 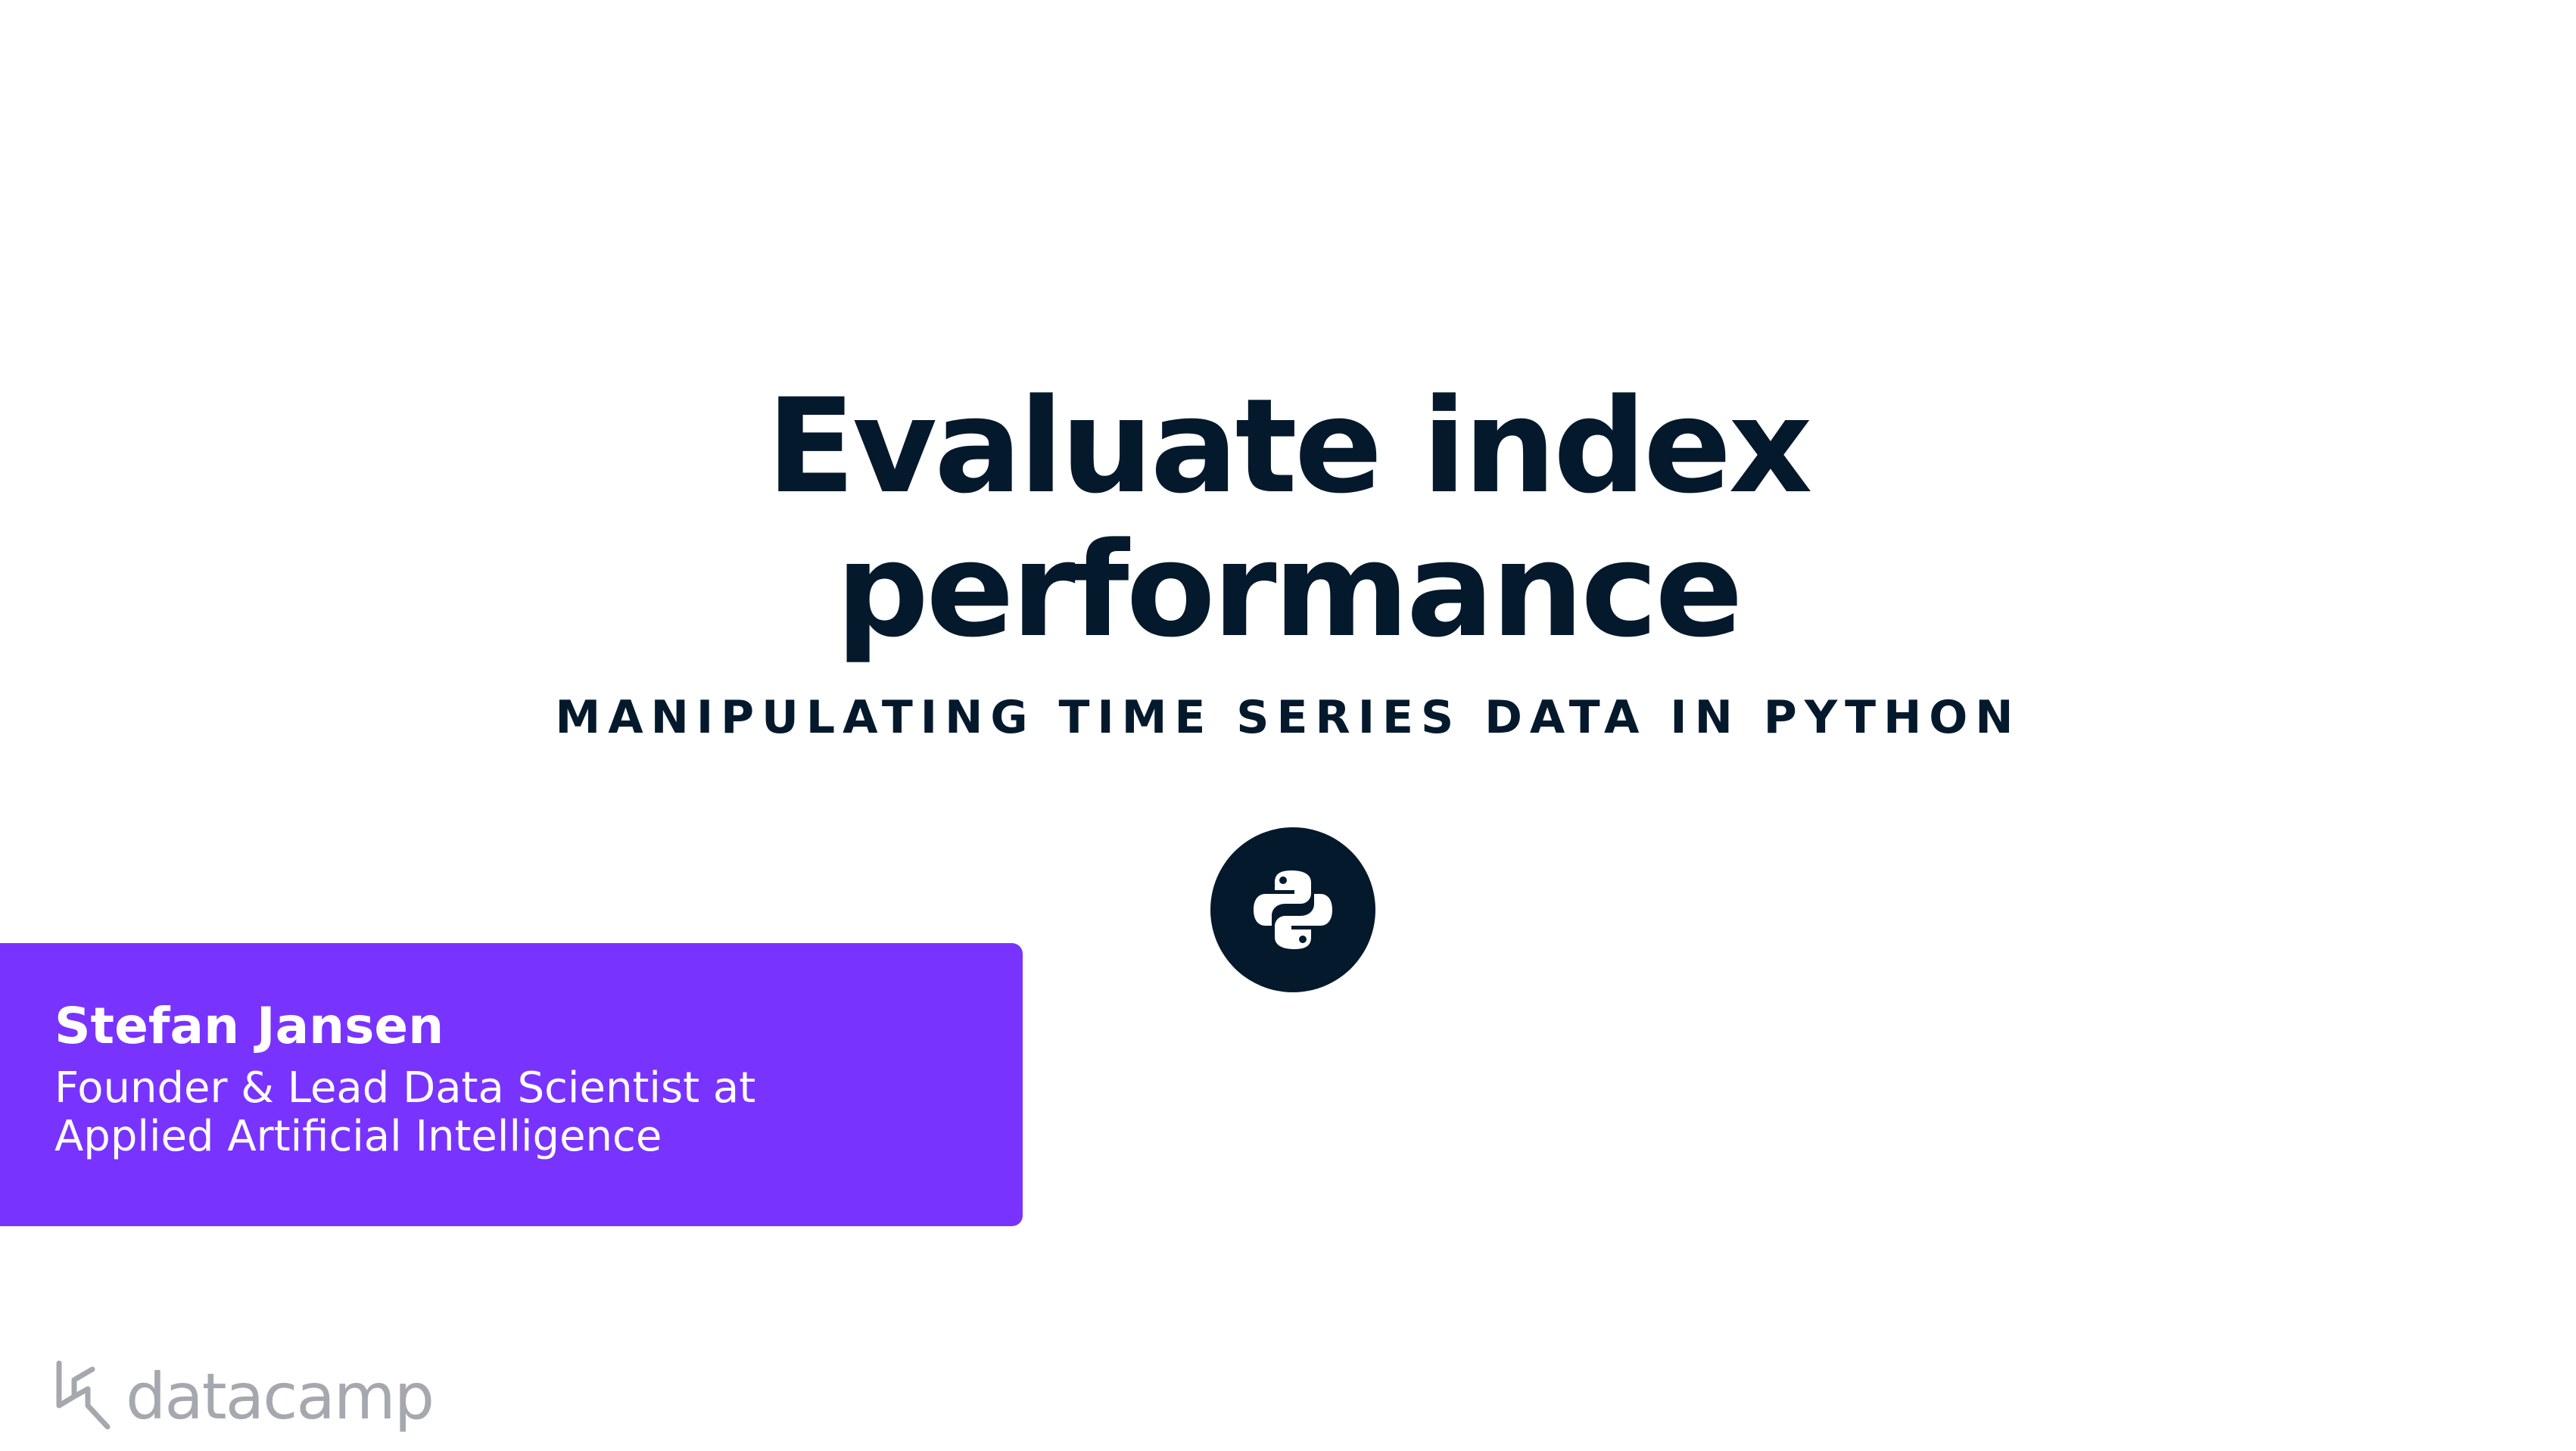 I want to click on instructor-name: Stefan Jansen, so click(x=249, y=1026).